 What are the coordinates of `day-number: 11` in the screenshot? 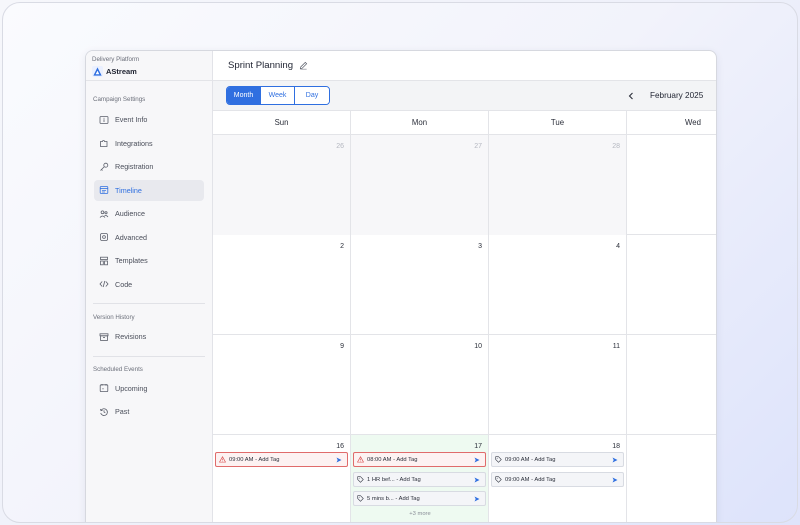 It's located at (616, 346).